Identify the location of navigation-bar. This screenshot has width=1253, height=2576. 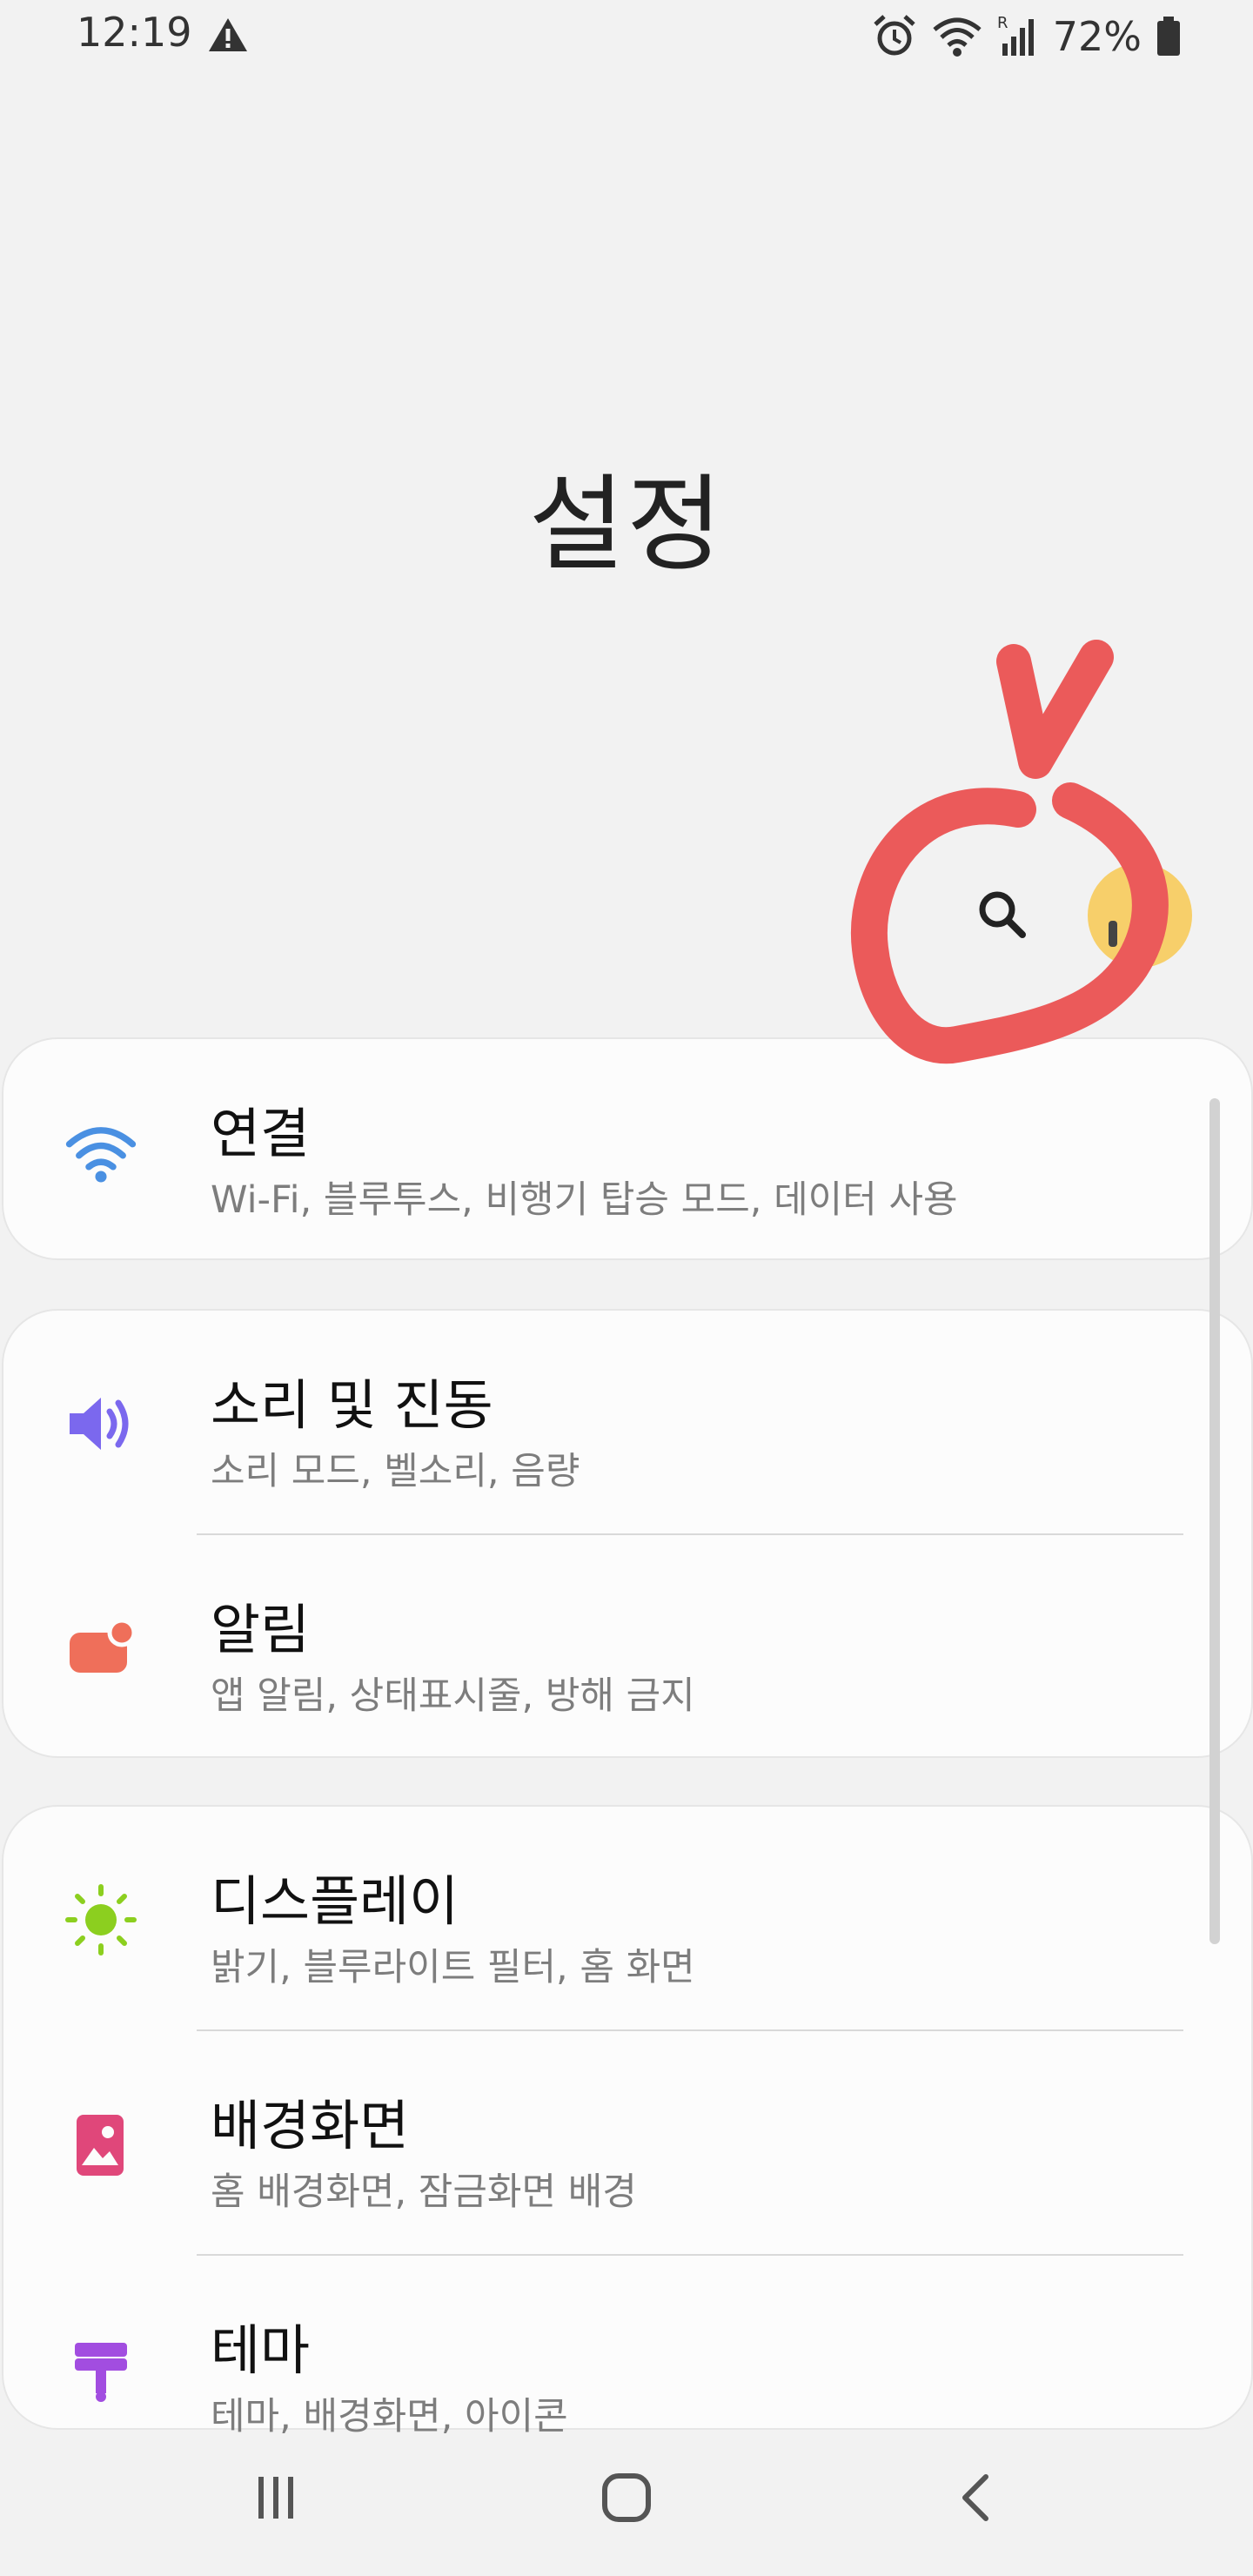
(626, 2502).